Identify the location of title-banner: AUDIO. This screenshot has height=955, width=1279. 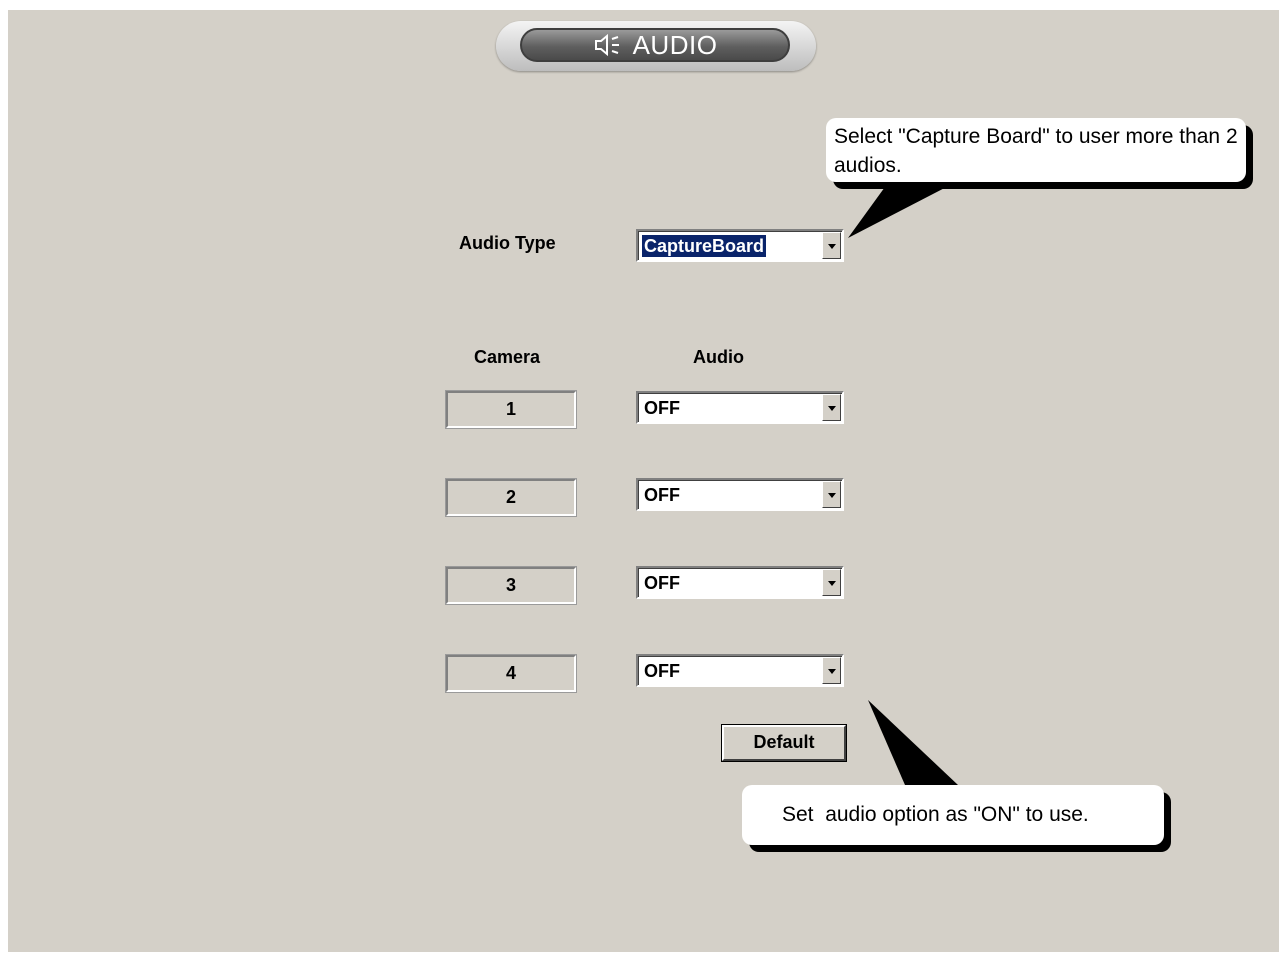
(656, 46).